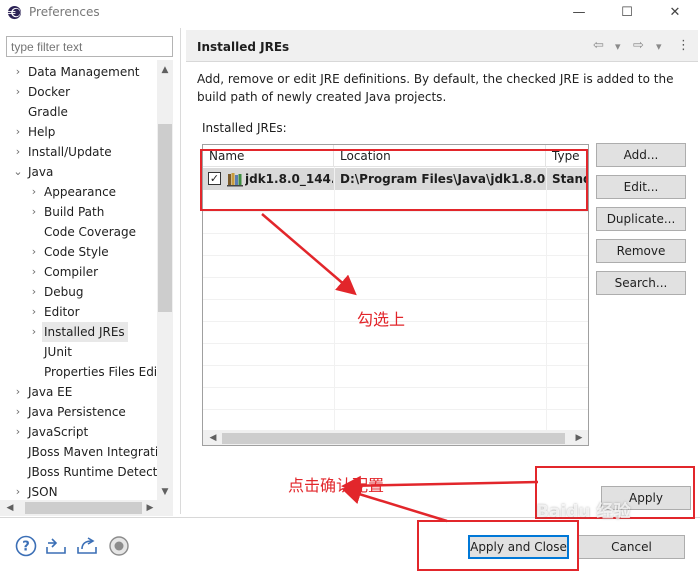  I want to click on tree-item: Debug, so click(63, 292).